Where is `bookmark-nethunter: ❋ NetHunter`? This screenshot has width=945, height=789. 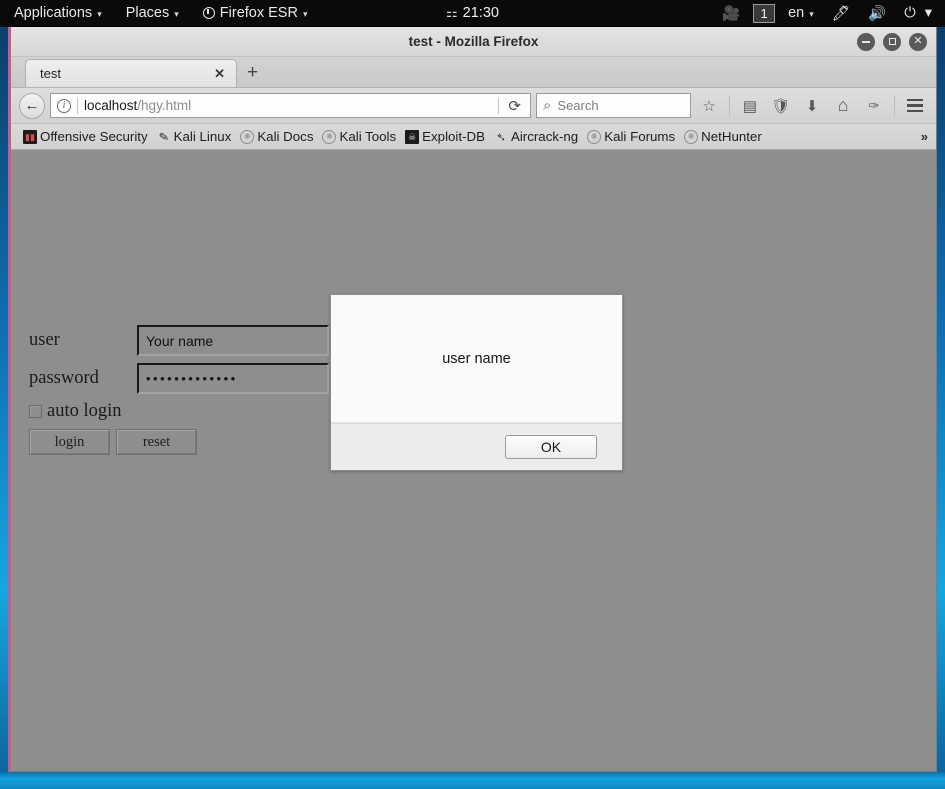 bookmark-nethunter: ❋ NetHunter is located at coordinates (723, 136).